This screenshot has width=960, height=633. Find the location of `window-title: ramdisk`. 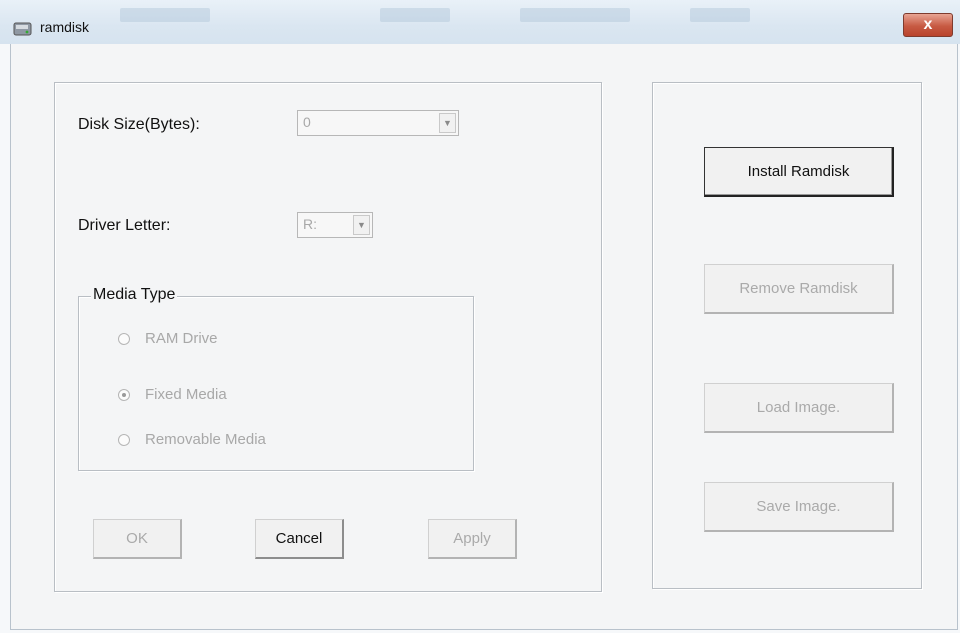

window-title: ramdisk is located at coordinates (65, 27).